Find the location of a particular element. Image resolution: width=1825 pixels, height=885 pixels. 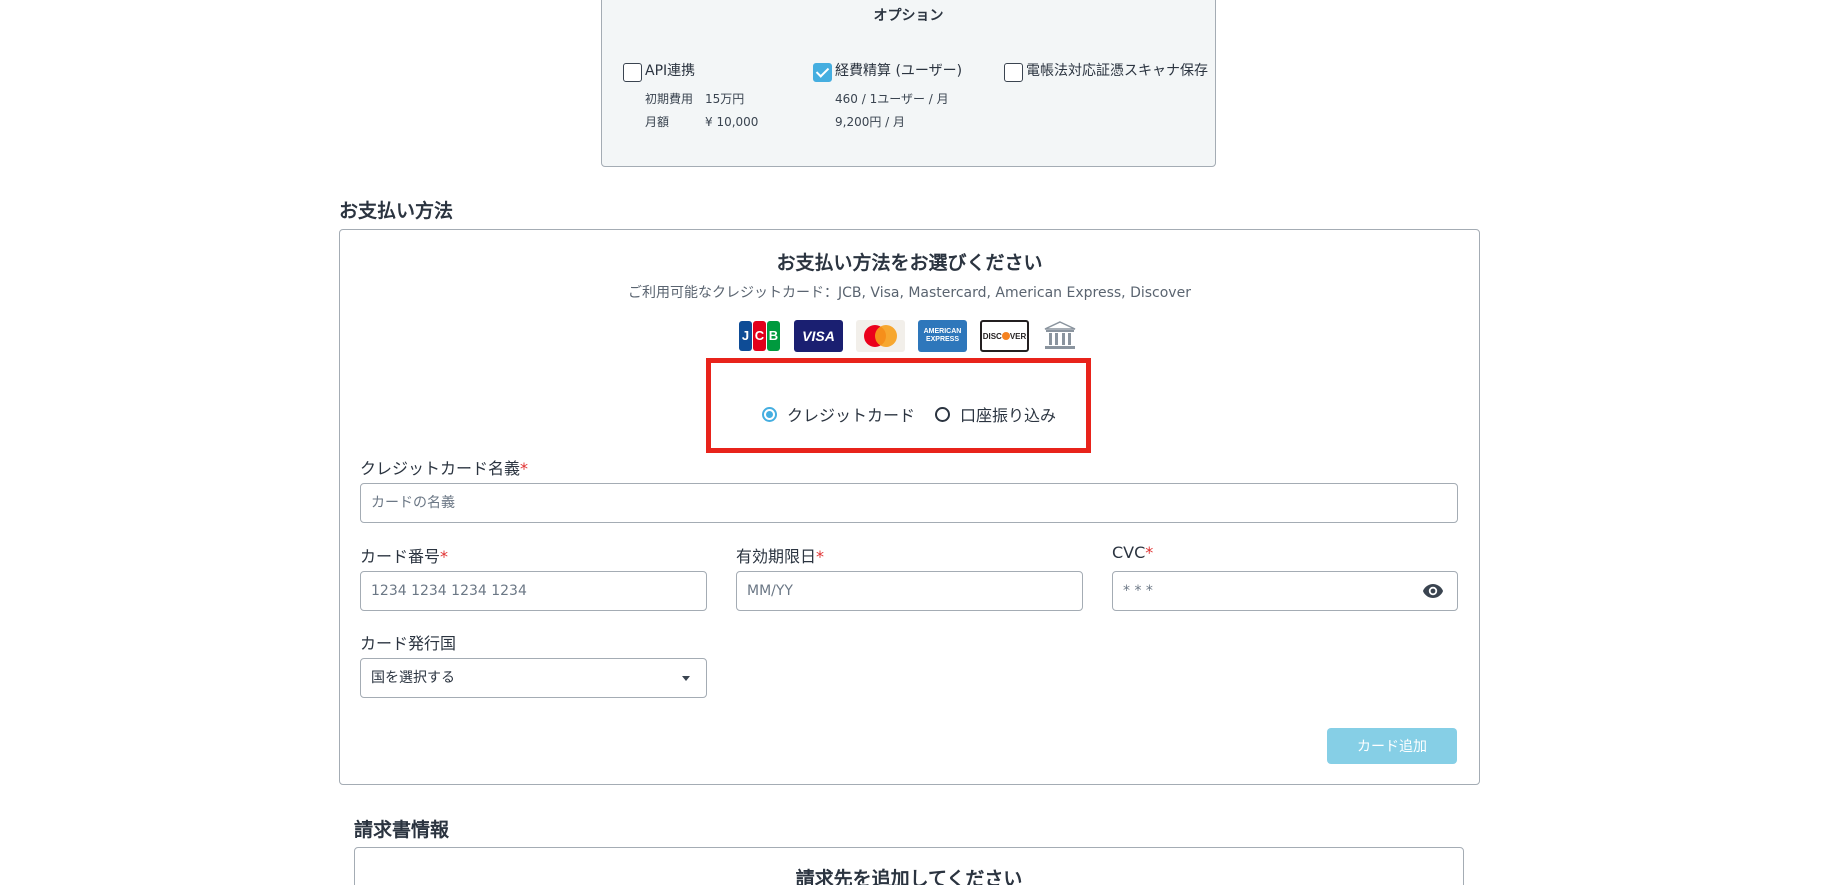

option-api: API連携 初期費用 15万円 月額 ¥ 10,000 is located at coordinates (690, 97).